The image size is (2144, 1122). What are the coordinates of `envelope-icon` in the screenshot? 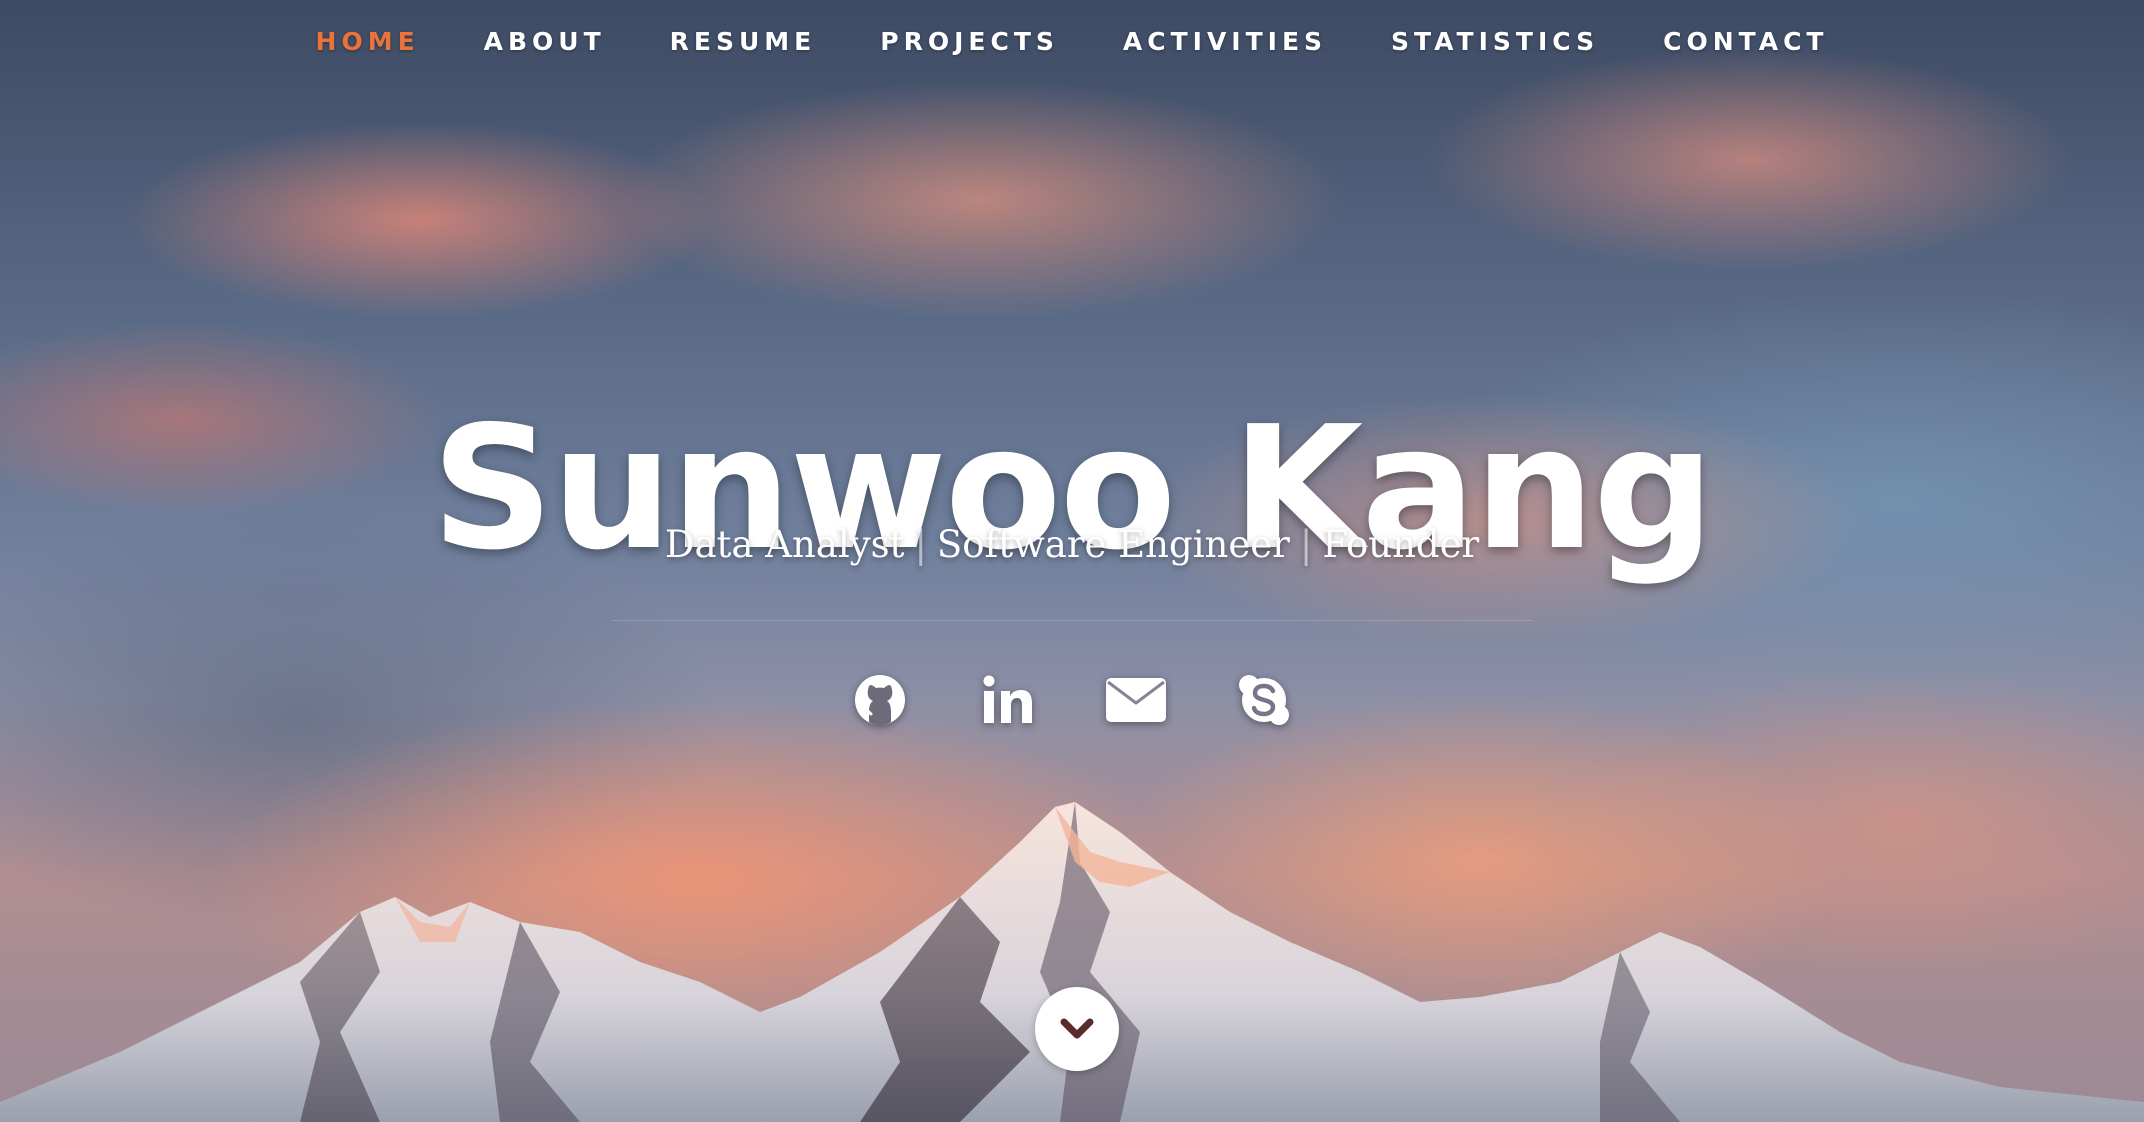 It's located at (1136, 700).